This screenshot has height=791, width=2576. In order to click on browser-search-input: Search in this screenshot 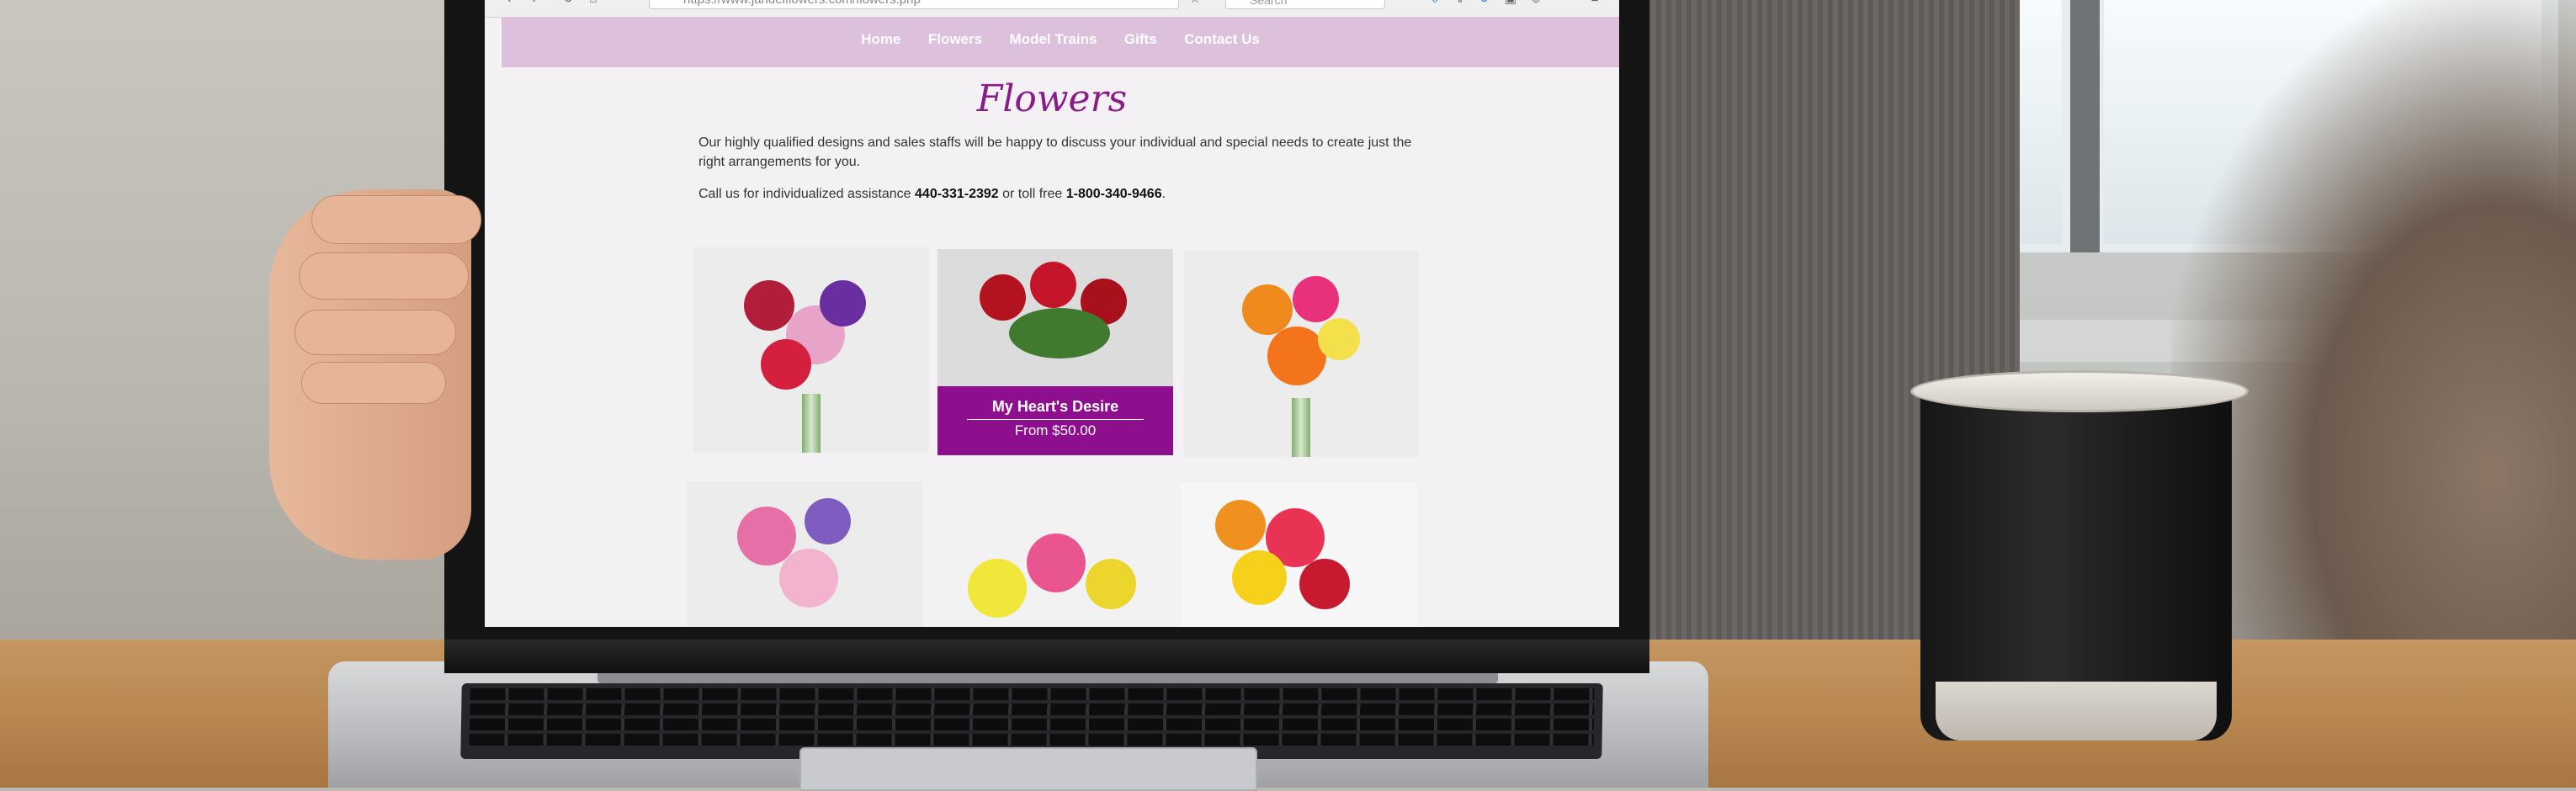, I will do `click(1305, 4)`.